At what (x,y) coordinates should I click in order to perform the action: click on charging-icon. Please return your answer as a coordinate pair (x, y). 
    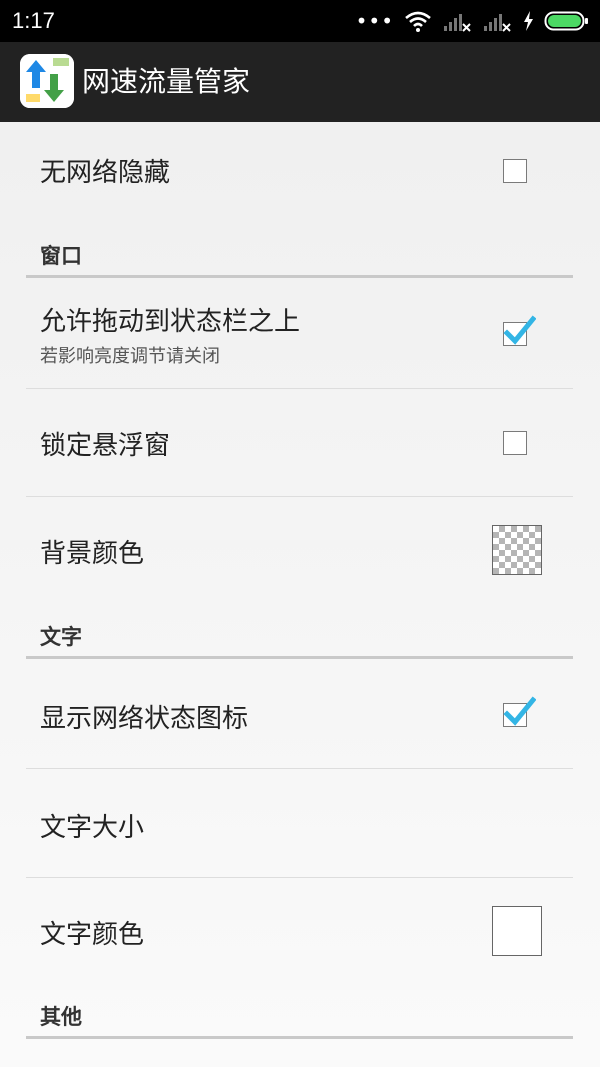
    Looking at the image, I should click on (528, 21).